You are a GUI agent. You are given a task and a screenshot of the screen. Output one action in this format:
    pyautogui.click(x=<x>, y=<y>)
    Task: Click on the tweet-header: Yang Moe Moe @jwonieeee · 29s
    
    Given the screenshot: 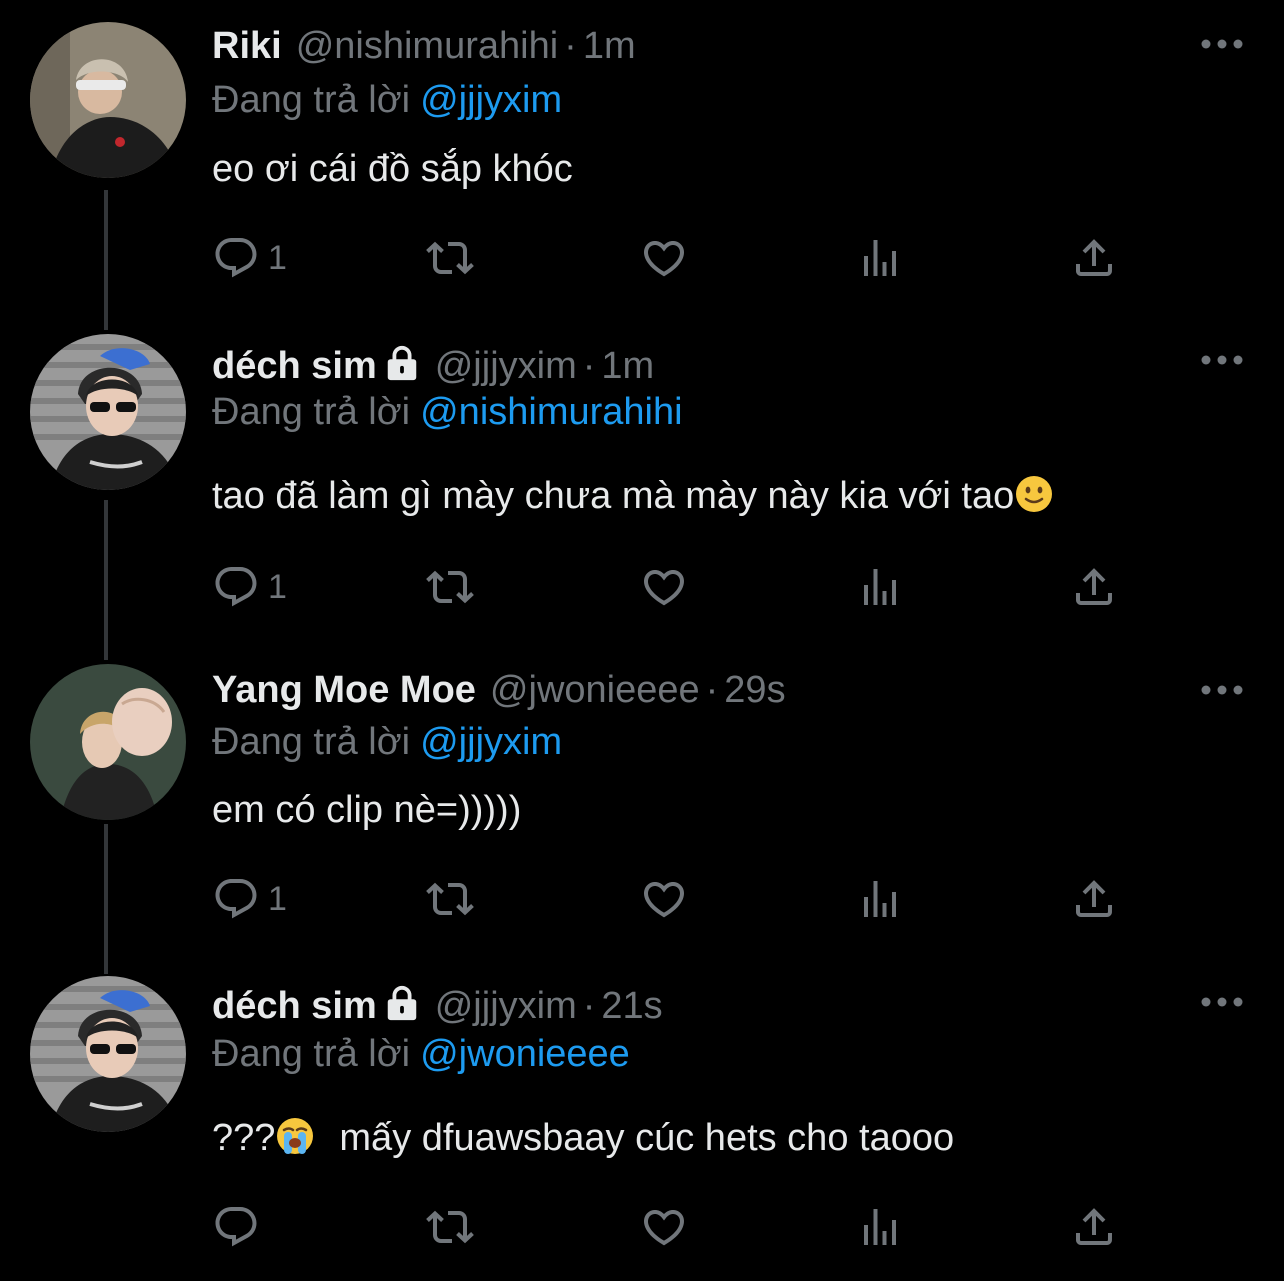 What is the action you would take?
    pyautogui.click(x=499, y=690)
    